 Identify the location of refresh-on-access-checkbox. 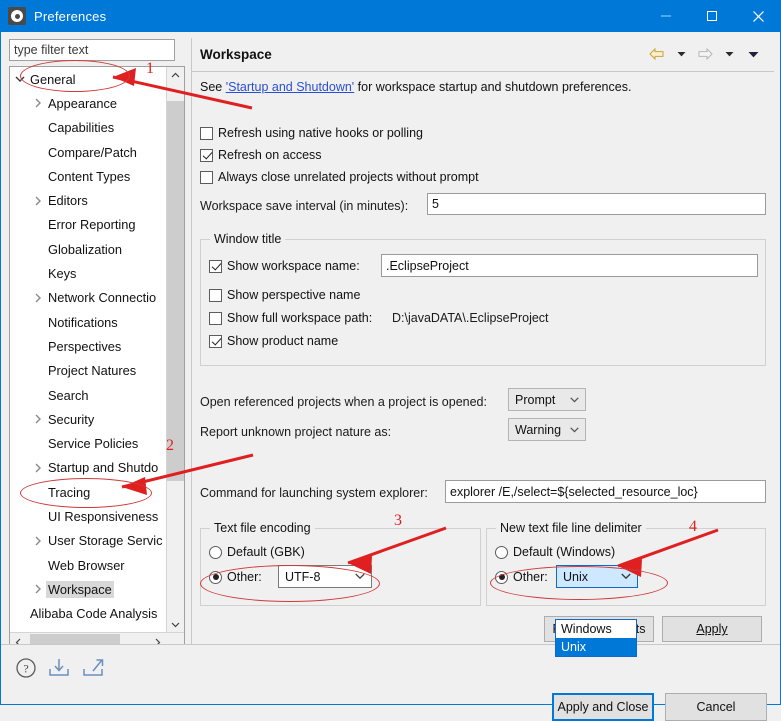
(206, 155).